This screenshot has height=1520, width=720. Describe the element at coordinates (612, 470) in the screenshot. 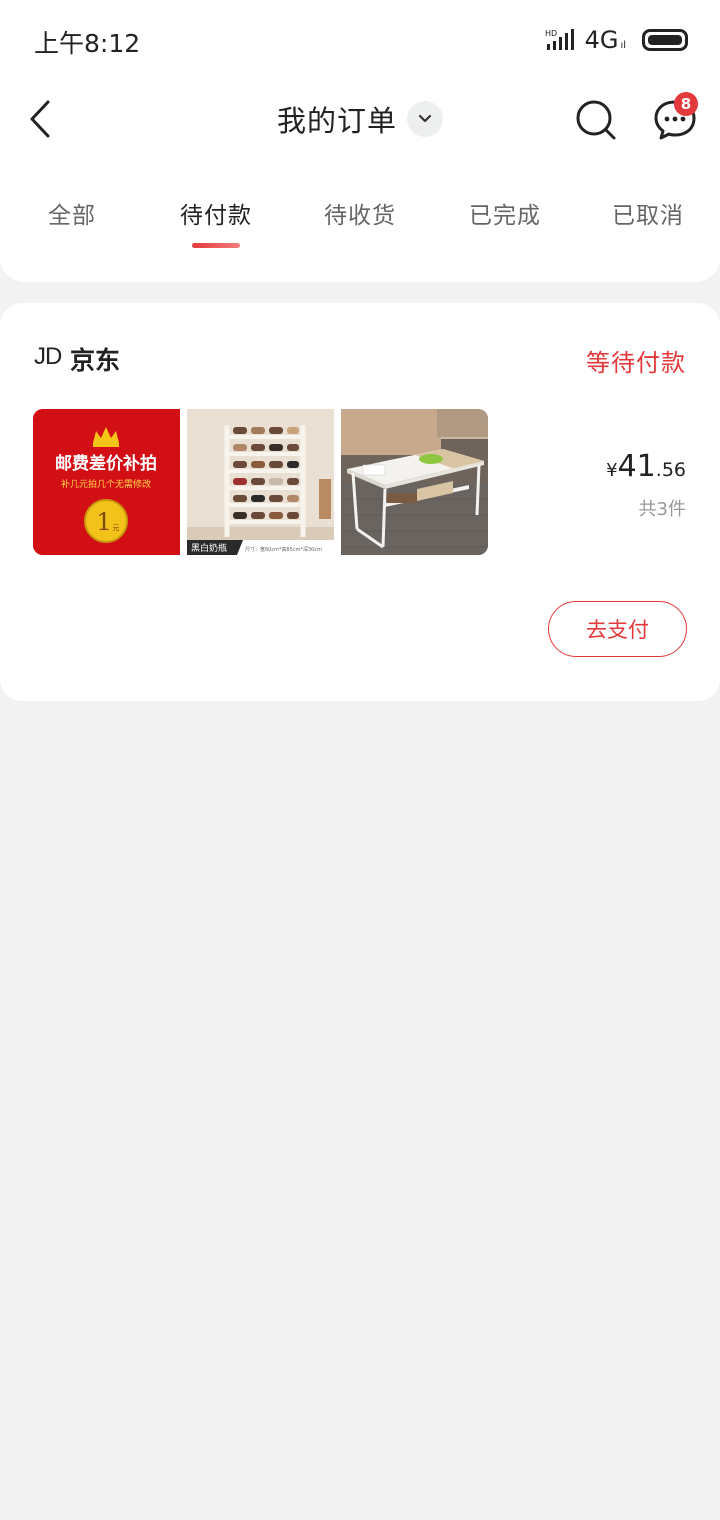

I see `price-currency: ¥` at that location.